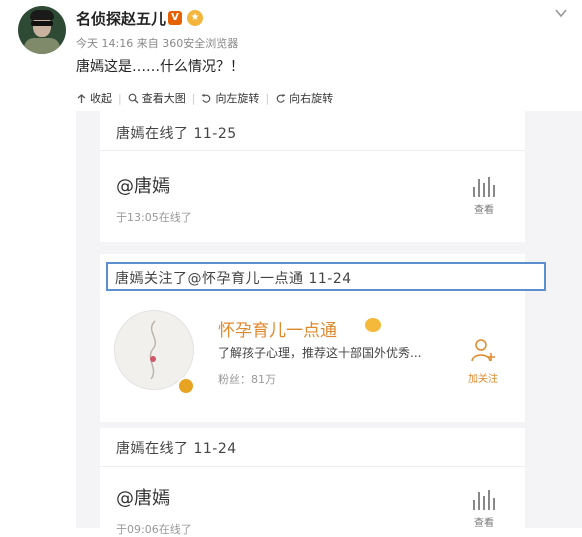  What do you see at coordinates (312, 482) in the screenshot?
I see `activity-card-online: 唐嫣在线了 11-24 @唐嫣 于09:06在线了 查看` at bounding box center [312, 482].